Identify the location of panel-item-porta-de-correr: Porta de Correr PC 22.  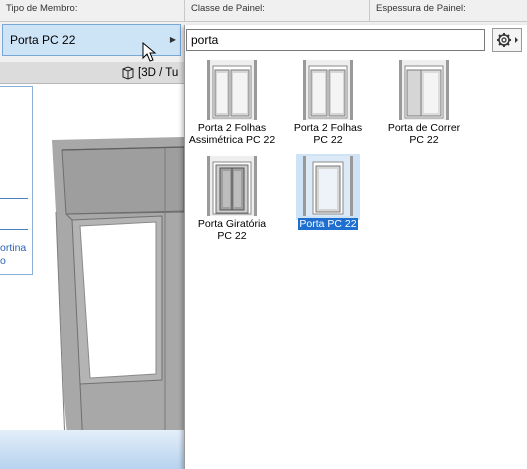
(424, 105).